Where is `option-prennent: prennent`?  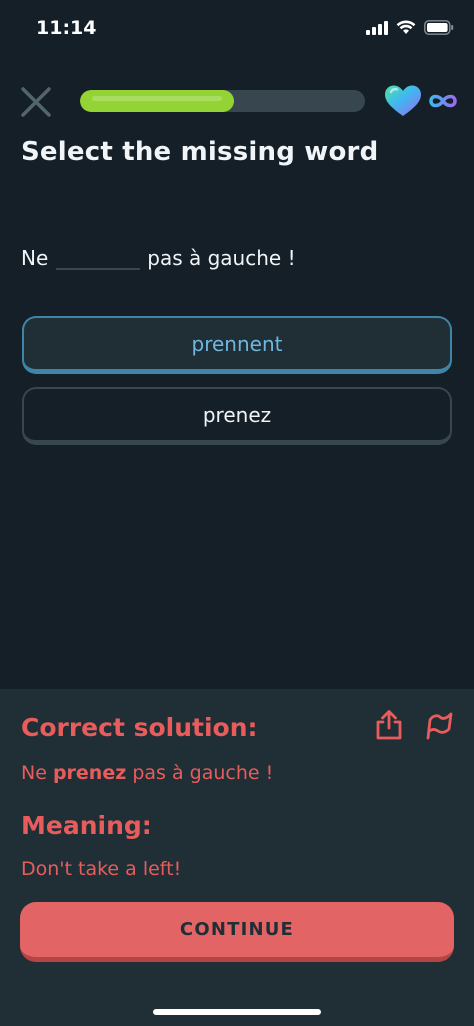 option-prennent: prennent is located at coordinates (237, 345).